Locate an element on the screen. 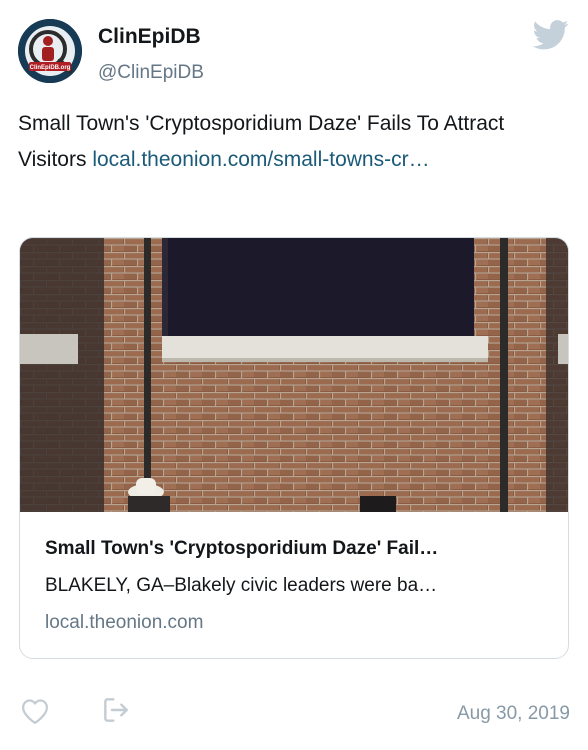  author-display-name: ClinEpiDB is located at coordinates (149, 37).